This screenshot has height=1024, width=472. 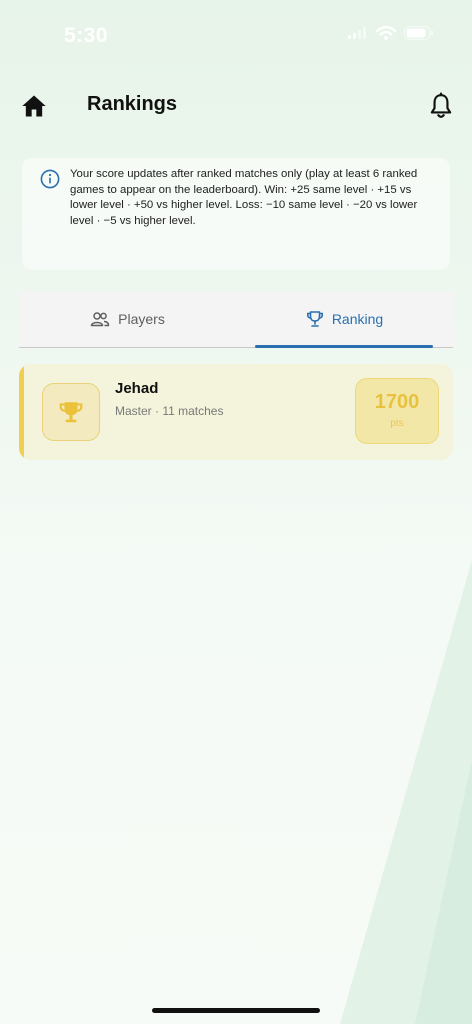 I want to click on tab-bar: Players Ranking, so click(x=236, y=319).